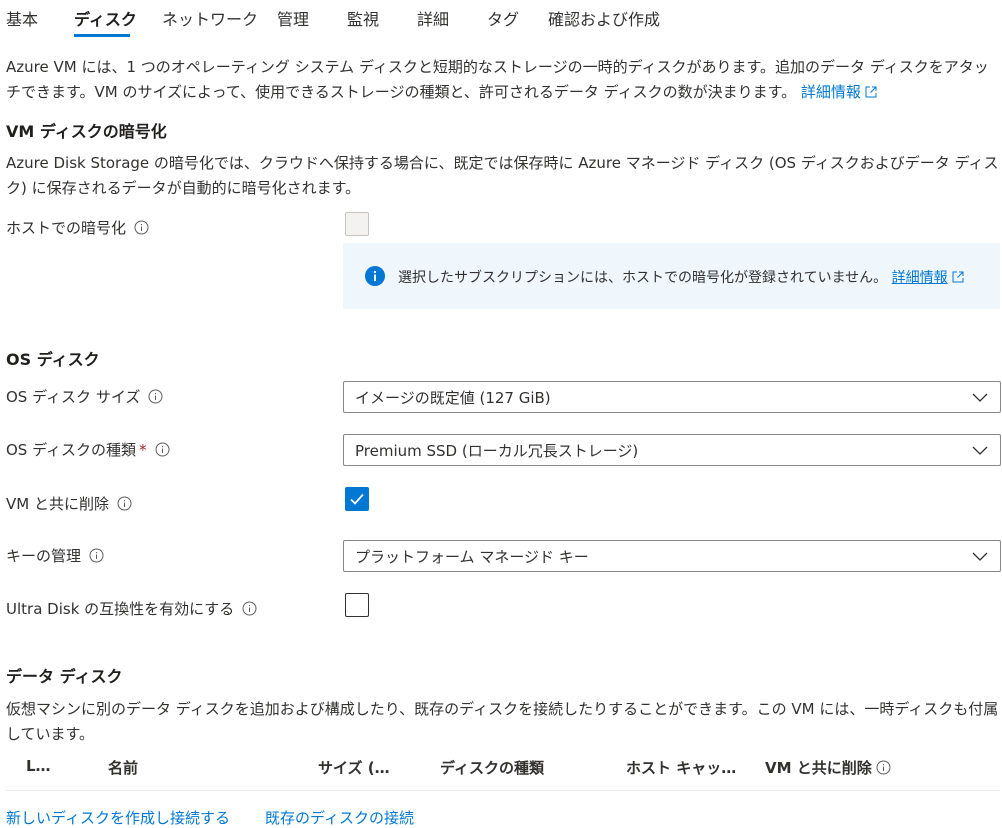 The width and height of the screenshot is (1002, 828). I want to click on tab-bar: 基本 ディスク ネットワーク 管理 監視 詳細 タグ 確認および作成, so click(501, 19).